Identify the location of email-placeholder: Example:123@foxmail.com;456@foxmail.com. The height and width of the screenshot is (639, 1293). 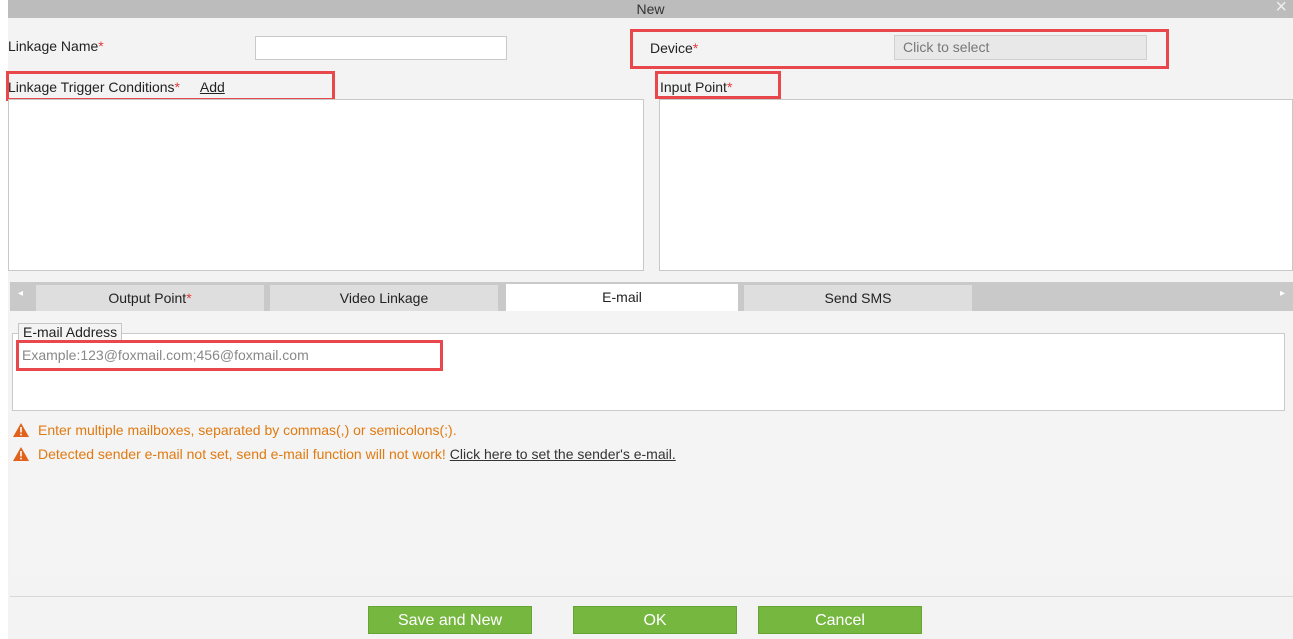
(165, 355).